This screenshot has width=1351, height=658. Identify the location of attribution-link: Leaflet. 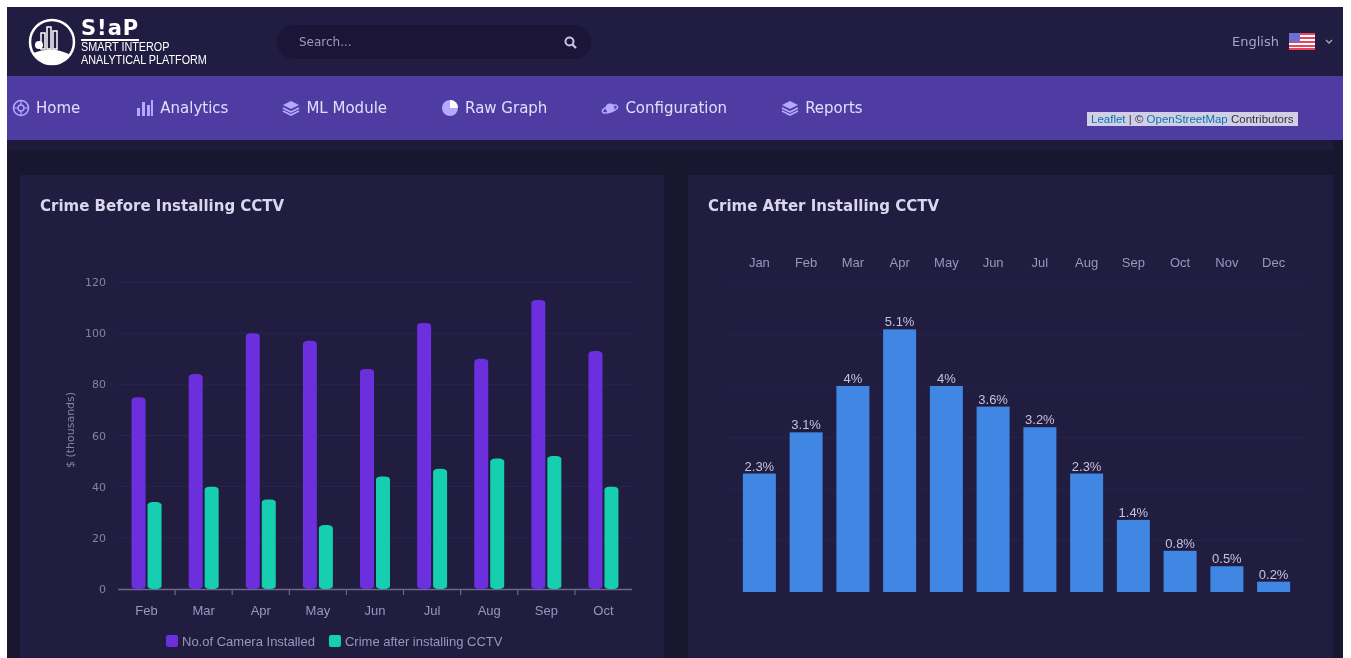
(1108, 119).